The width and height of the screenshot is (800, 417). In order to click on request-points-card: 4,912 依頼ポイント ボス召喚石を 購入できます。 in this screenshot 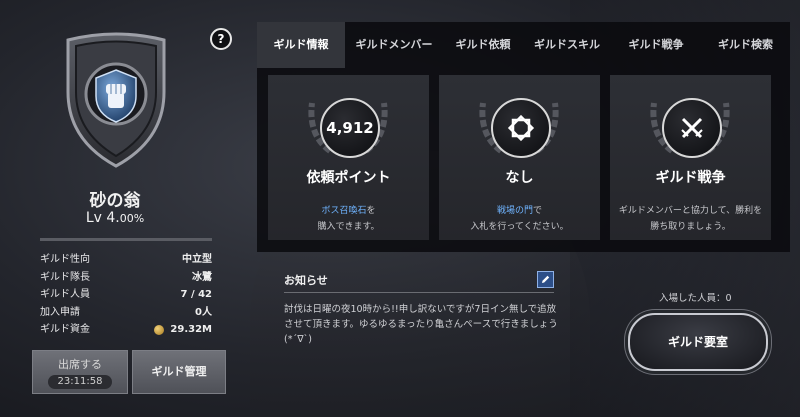, I will do `click(348, 157)`.